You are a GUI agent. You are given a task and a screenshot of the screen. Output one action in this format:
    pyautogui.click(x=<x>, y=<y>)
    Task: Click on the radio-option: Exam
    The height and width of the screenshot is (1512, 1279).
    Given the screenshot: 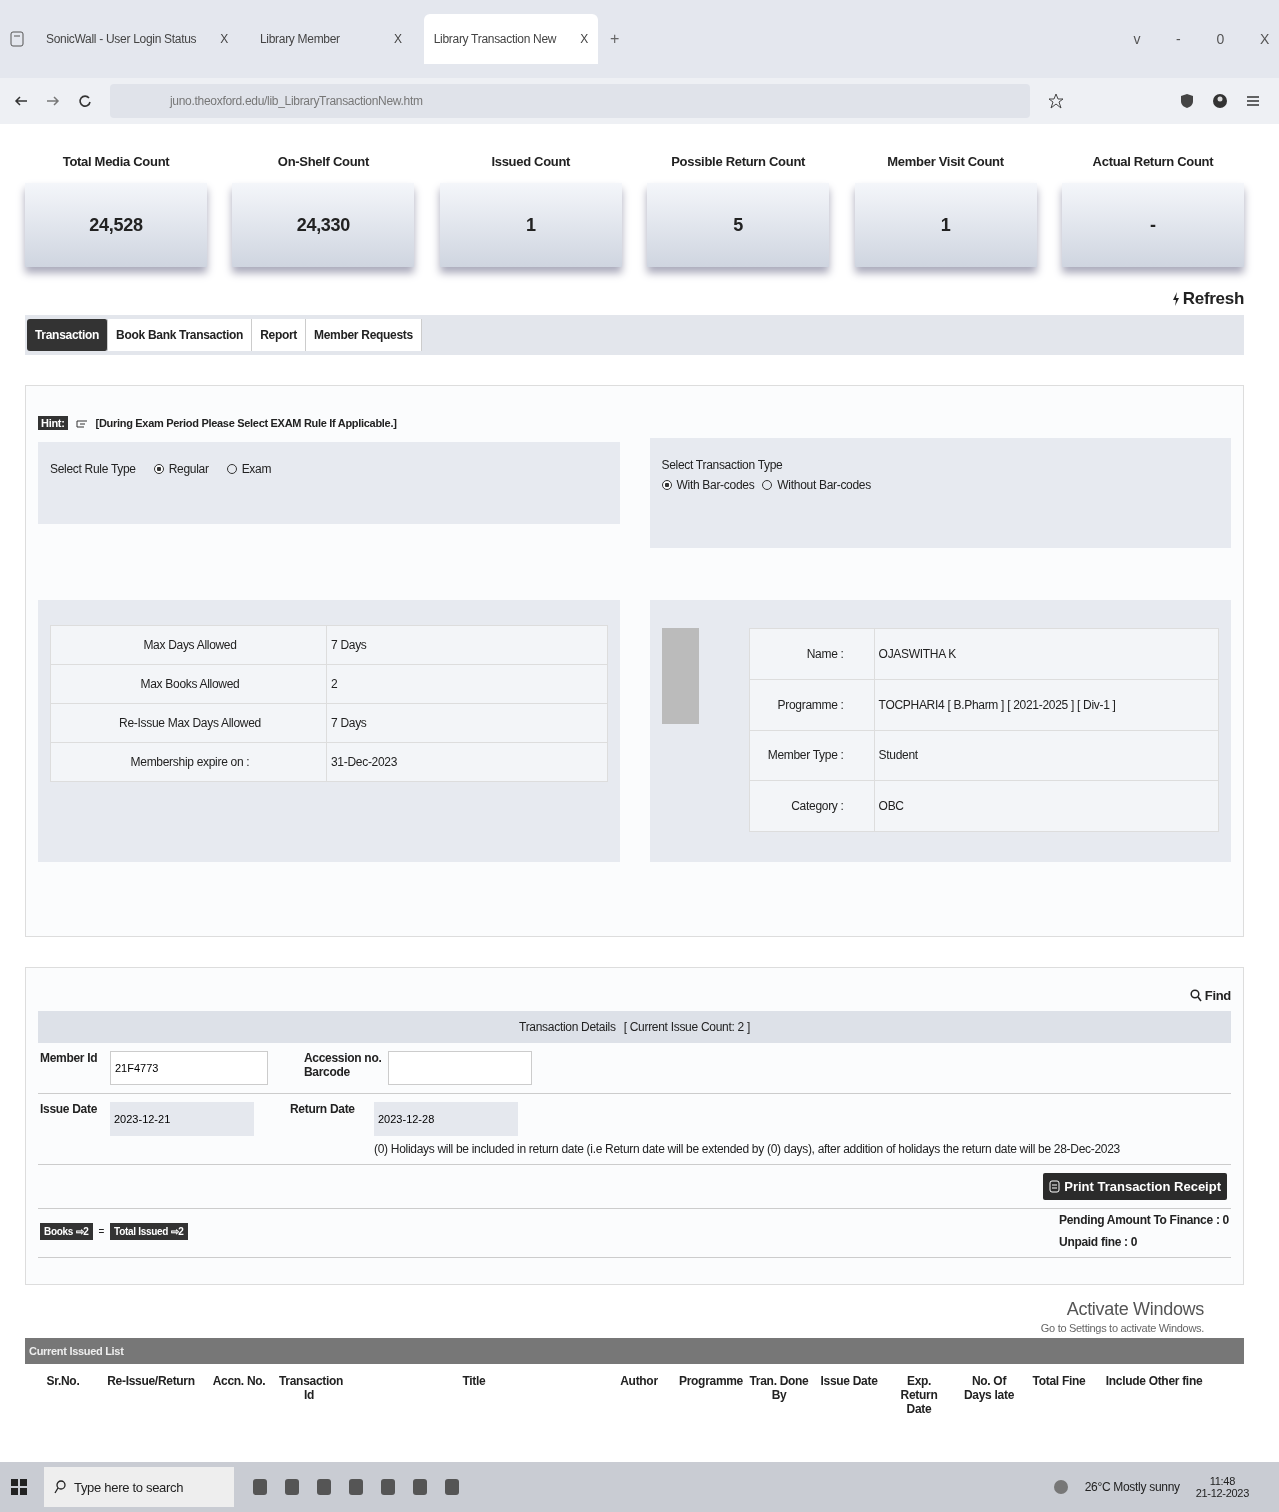 What is the action you would take?
    pyautogui.click(x=249, y=469)
    